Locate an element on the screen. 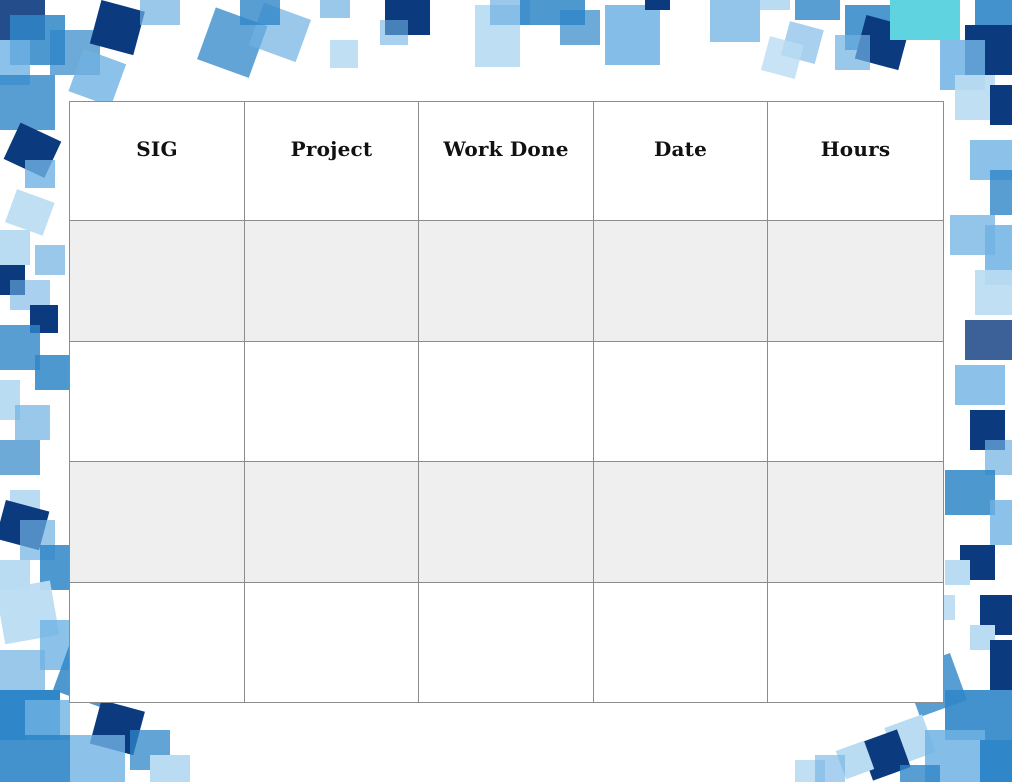 The image size is (1012, 782). column-header-project: Project is located at coordinates (331, 161).